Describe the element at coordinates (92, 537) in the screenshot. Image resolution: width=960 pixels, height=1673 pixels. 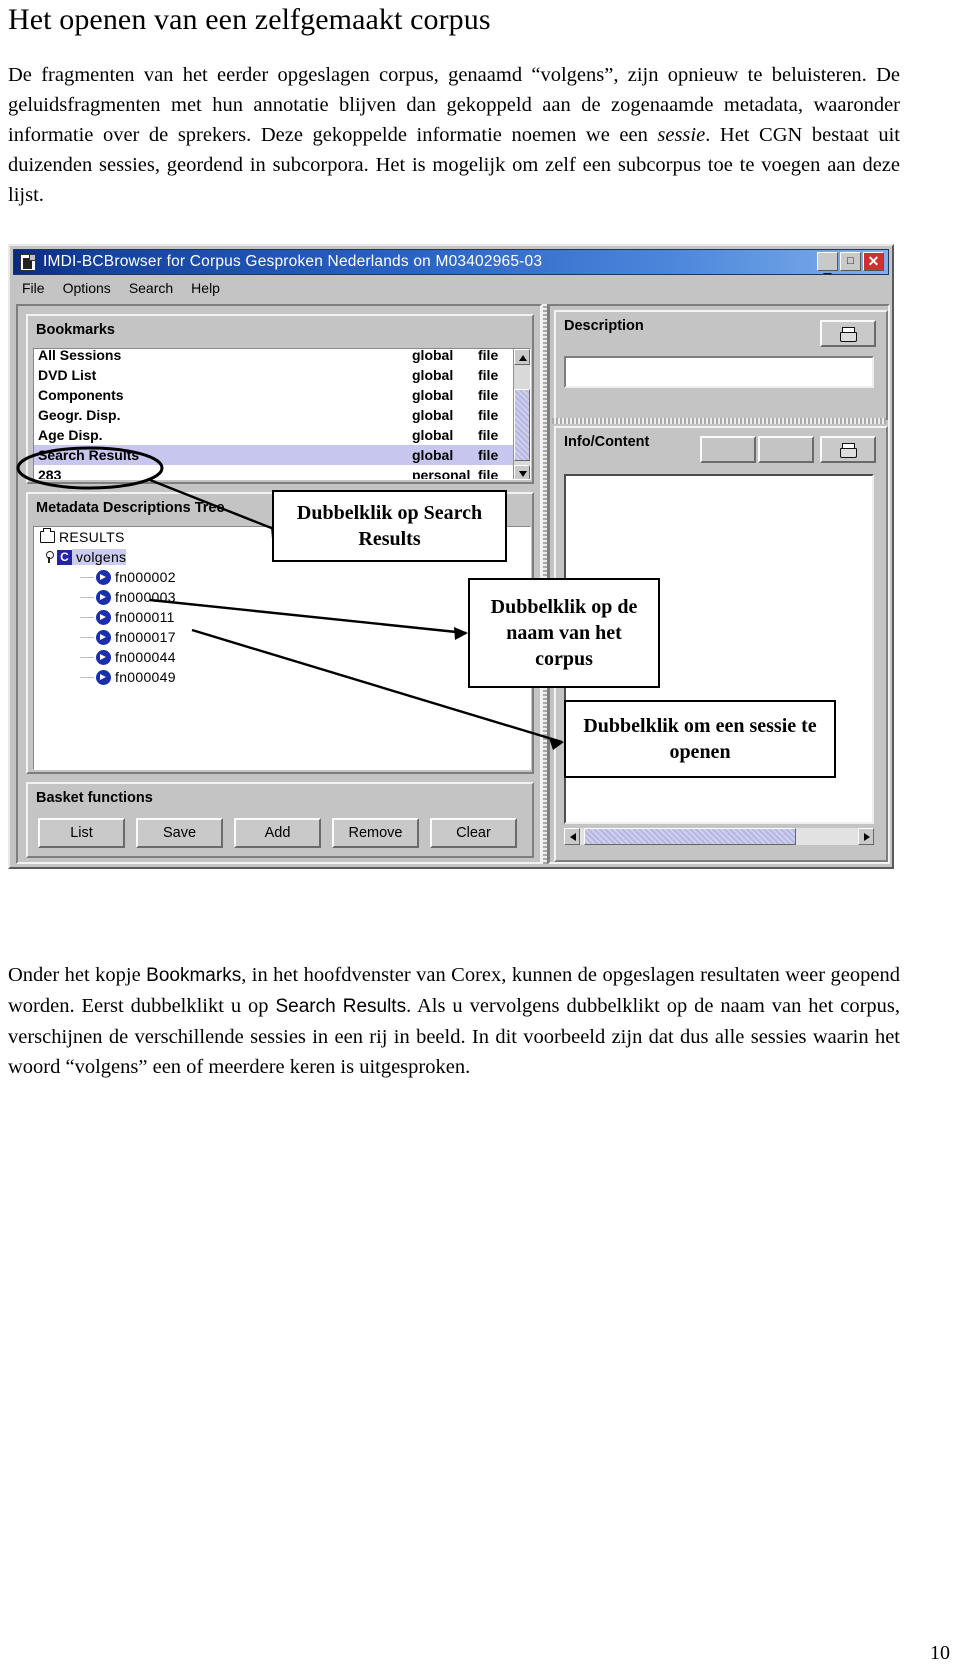
I see `tree-node-label: RESULTS` at that location.